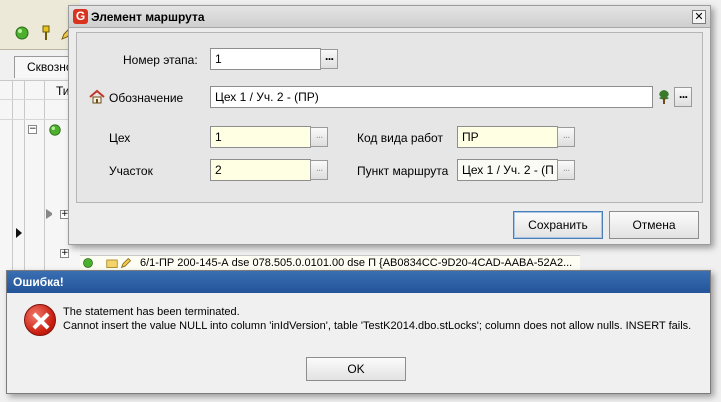  Describe the element at coordinates (97, 96) in the screenshot. I see `house-icon` at that location.